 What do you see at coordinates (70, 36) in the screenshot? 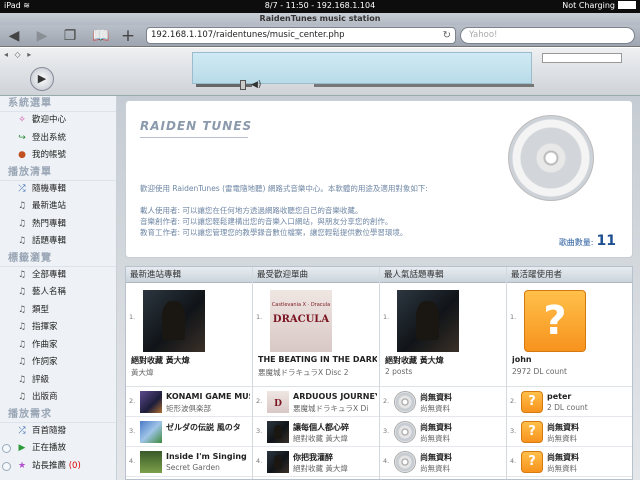
I see `tabs-icon: ❐` at bounding box center [70, 36].